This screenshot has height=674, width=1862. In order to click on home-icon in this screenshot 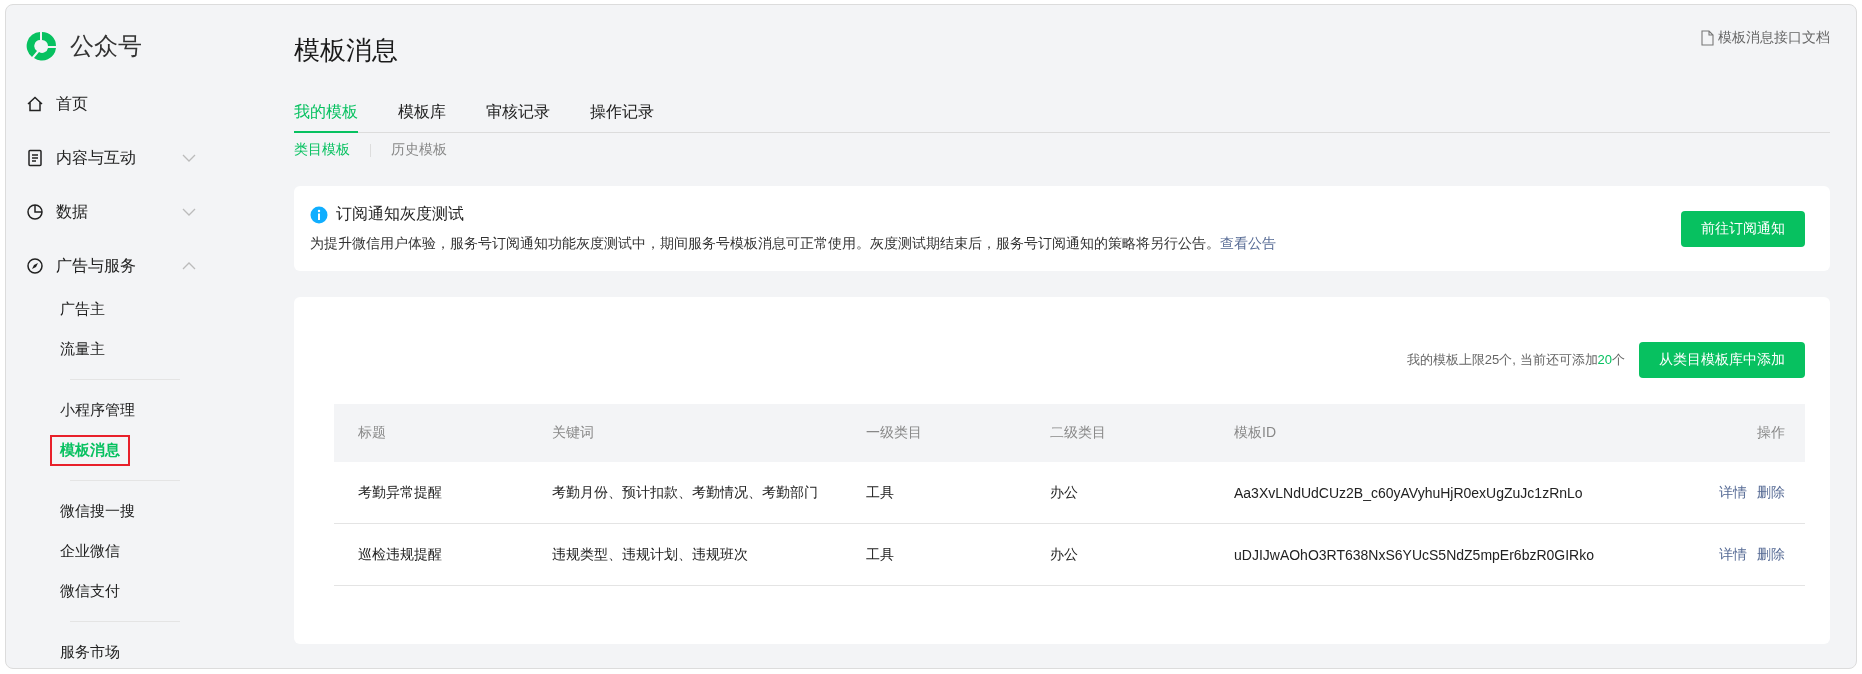, I will do `click(35, 104)`.